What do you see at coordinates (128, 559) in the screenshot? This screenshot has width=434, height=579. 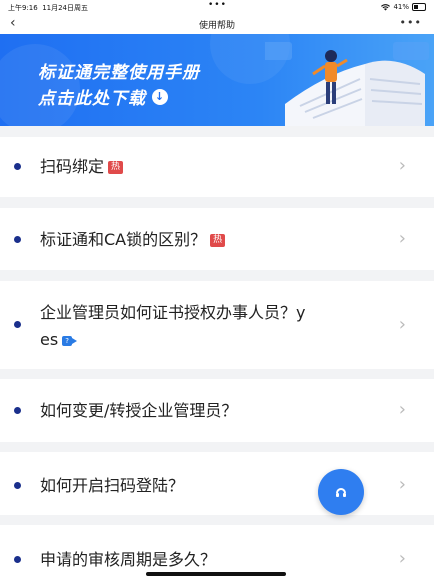 I see `list-item-label: 申请的审核周期是多久？` at bounding box center [128, 559].